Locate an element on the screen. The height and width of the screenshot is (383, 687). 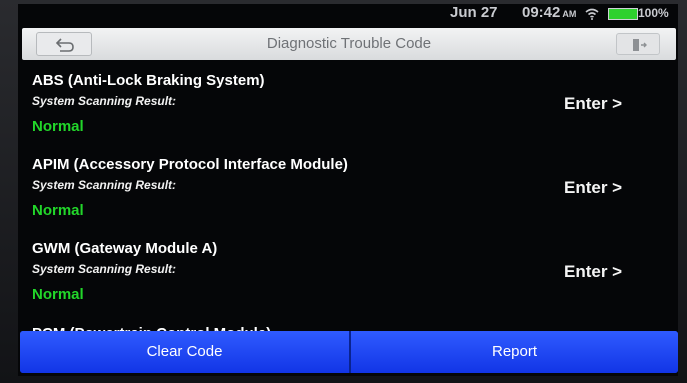
status-date: Jun 27 is located at coordinates (474, 12).